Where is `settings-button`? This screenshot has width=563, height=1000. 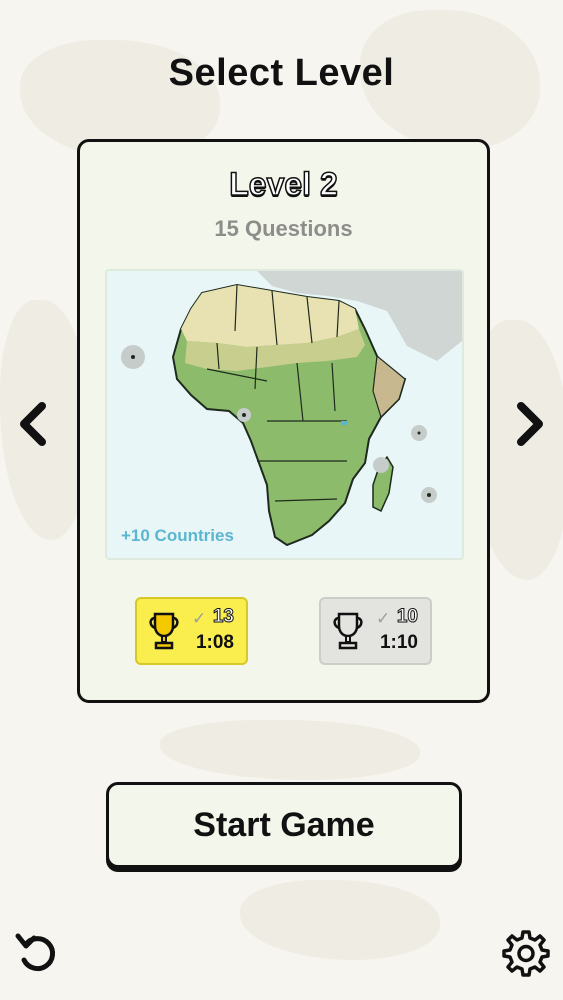
settings-button is located at coordinates (526, 953).